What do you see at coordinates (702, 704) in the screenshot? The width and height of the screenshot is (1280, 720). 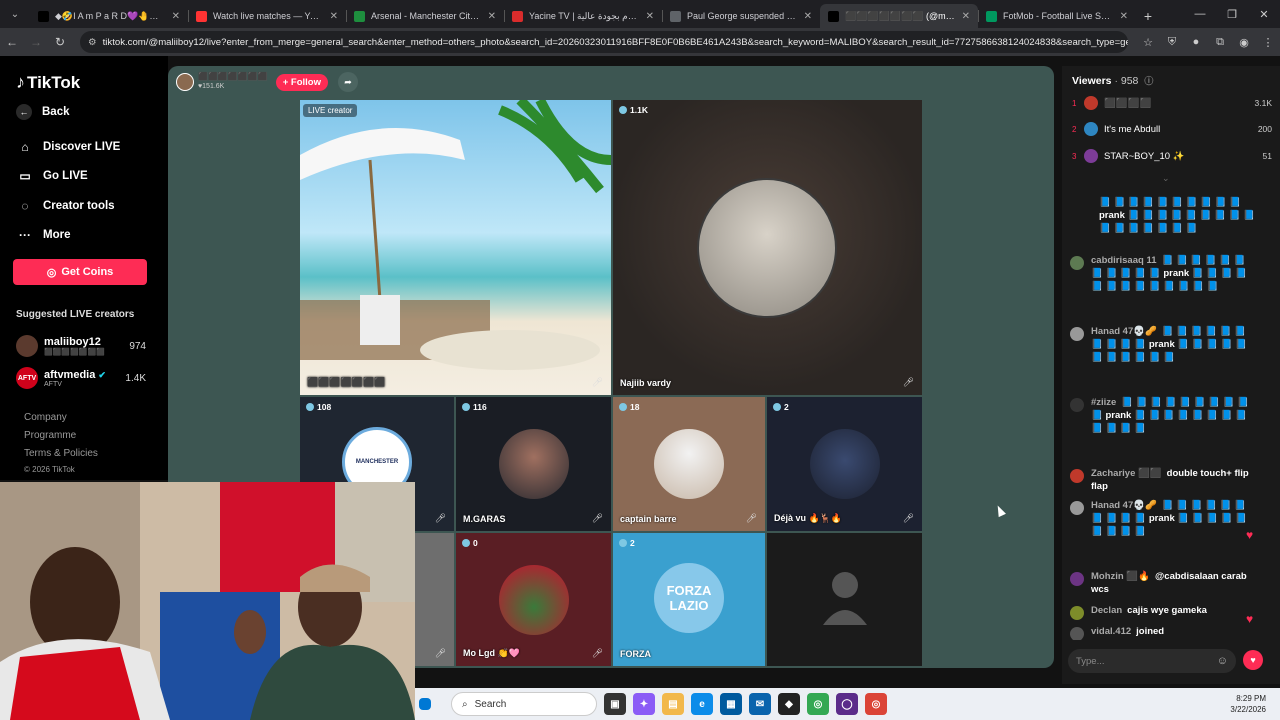 I see `edge-icon: e` at bounding box center [702, 704].